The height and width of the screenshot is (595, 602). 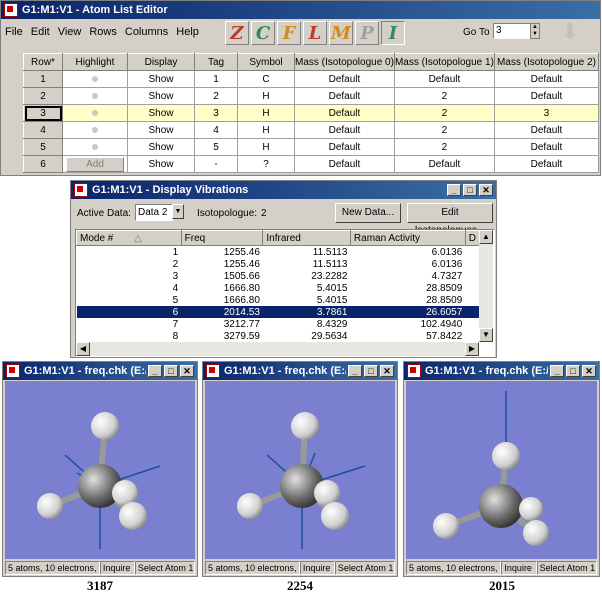 What do you see at coordinates (43, 113) in the screenshot?
I see `row-number: 3` at bounding box center [43, 113].